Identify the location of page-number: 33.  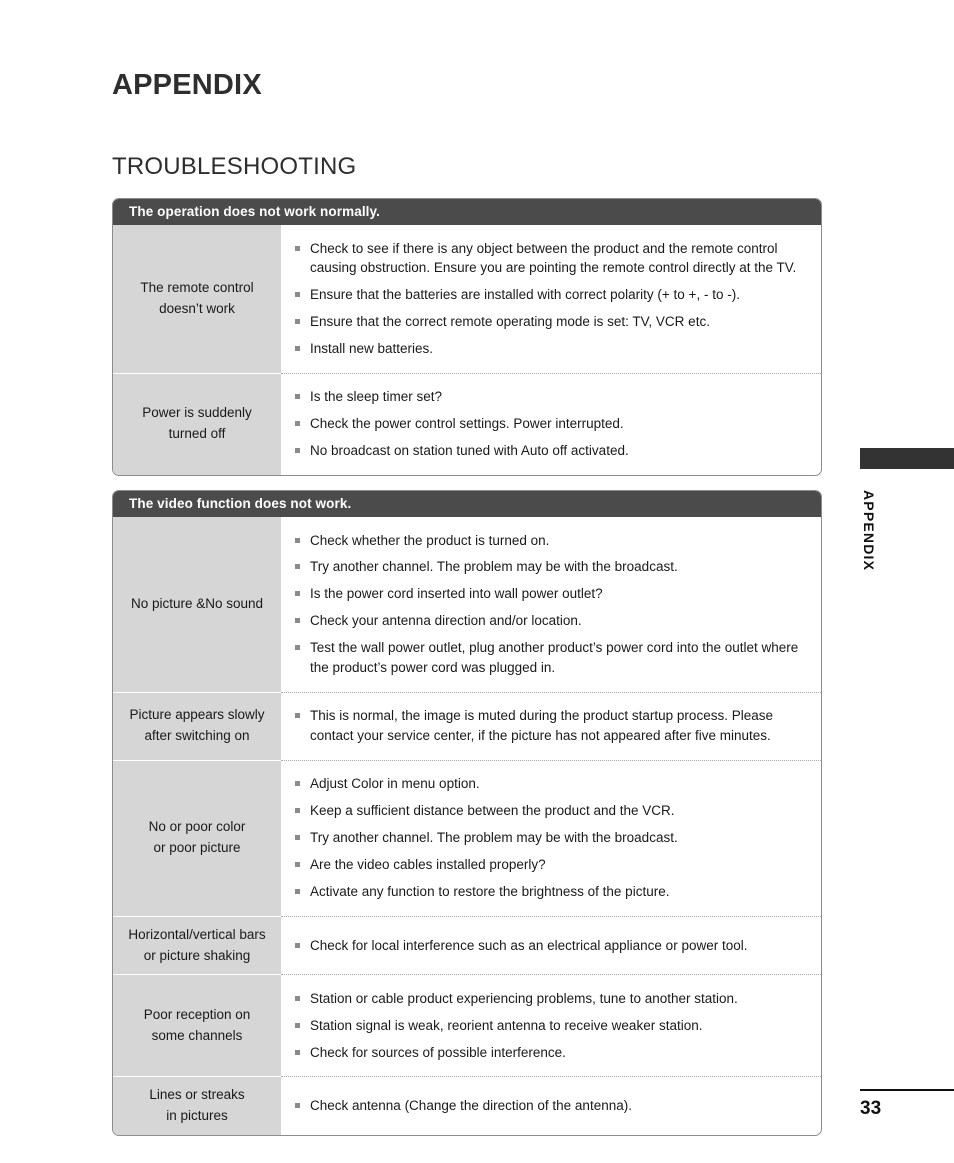
(871, 1108).